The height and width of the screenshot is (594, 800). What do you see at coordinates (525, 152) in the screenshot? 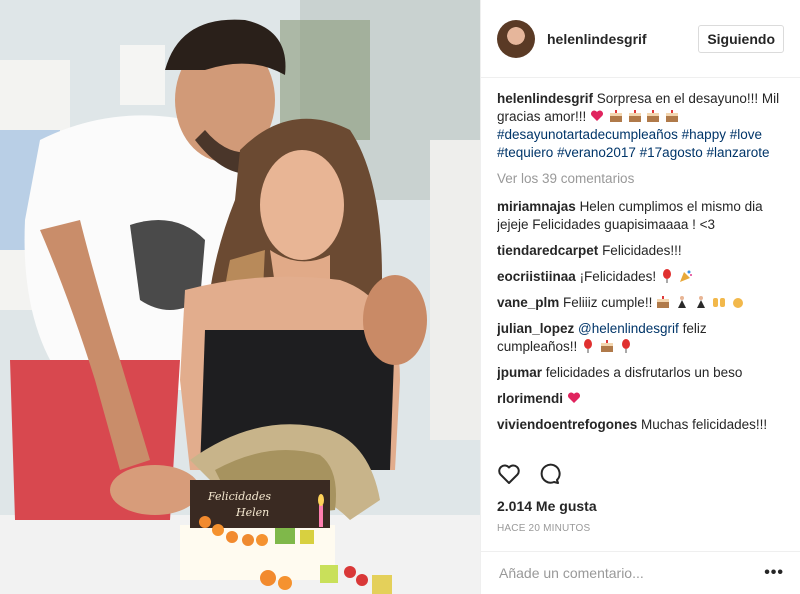
I see `hashtag: #tequiero` at bounding box center [525, 152].